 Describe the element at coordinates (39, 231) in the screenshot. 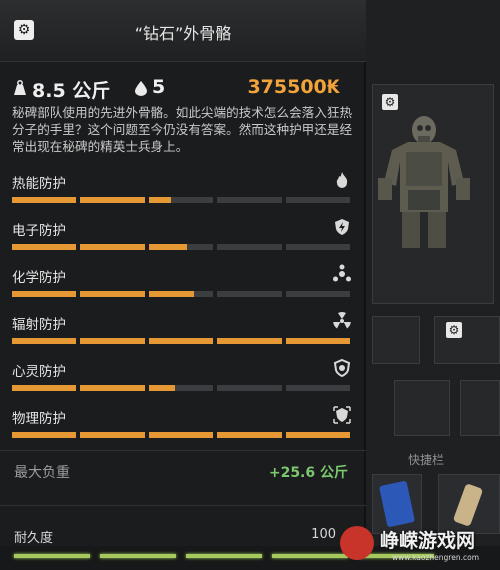

I see `protection-label: 电子防护` at that location.